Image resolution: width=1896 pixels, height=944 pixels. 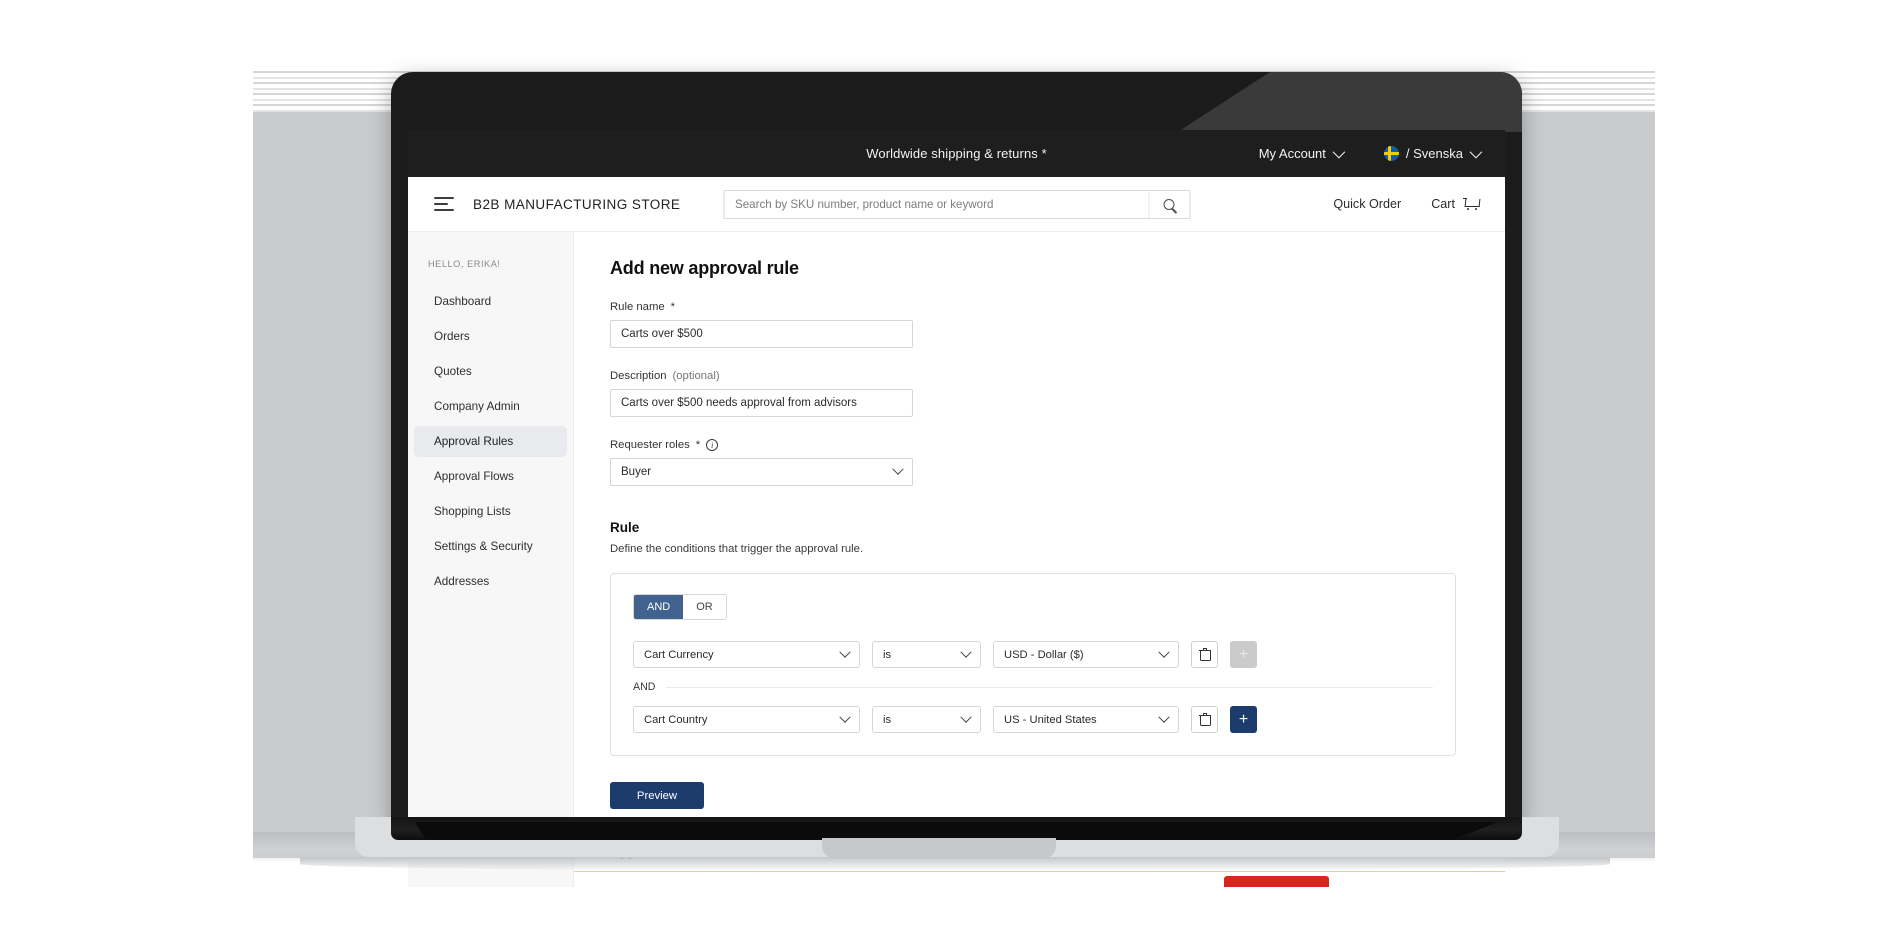 What do you see at coordinates (1050, 719) in the screenshot?
I see `condition-value-text: US - United States` at bounding box center [1050, 719].